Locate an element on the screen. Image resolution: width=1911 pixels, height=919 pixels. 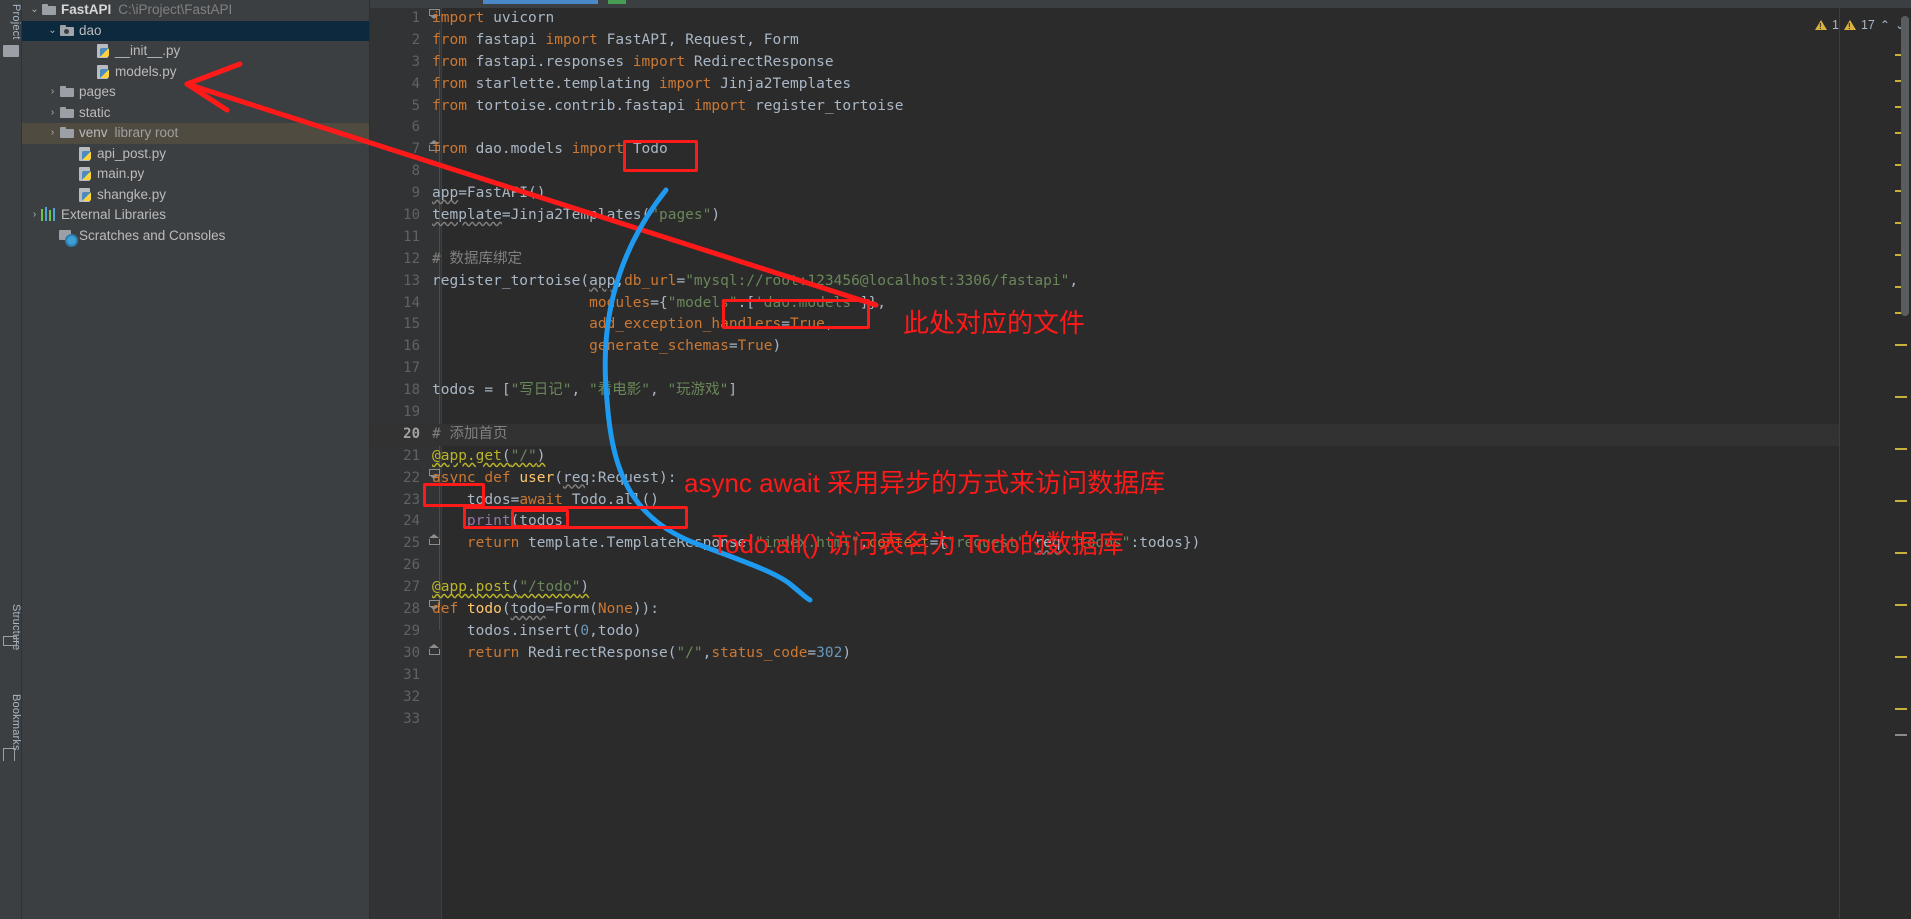
weak-warning-count: 17 is located at coordinates (1867, 25).